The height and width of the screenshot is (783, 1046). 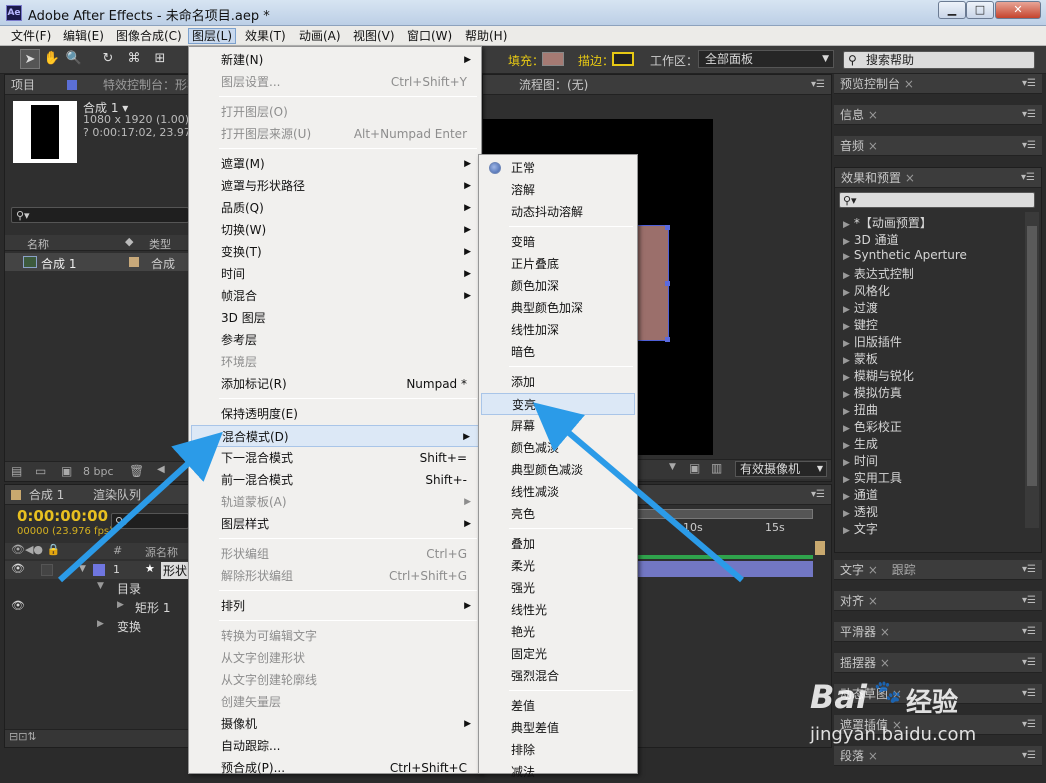 I want to click on project-search-input: ⚲▾, so click(x=100, y=215).